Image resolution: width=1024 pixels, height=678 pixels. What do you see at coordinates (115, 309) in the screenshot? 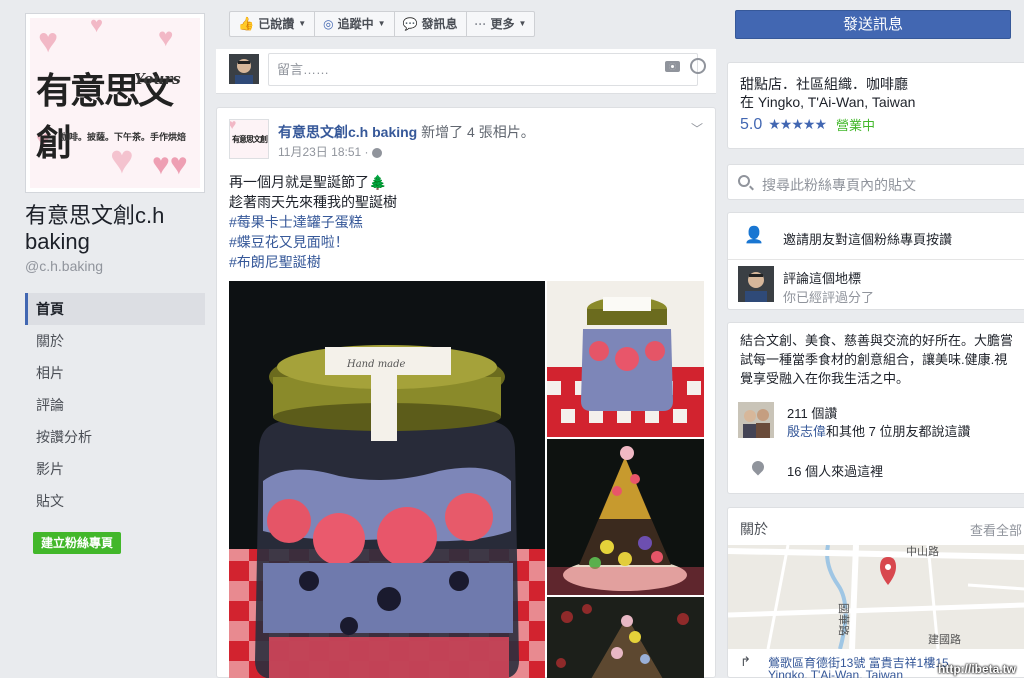
I see `nav-item-home: 首頁` at bounding box center [115, 309].